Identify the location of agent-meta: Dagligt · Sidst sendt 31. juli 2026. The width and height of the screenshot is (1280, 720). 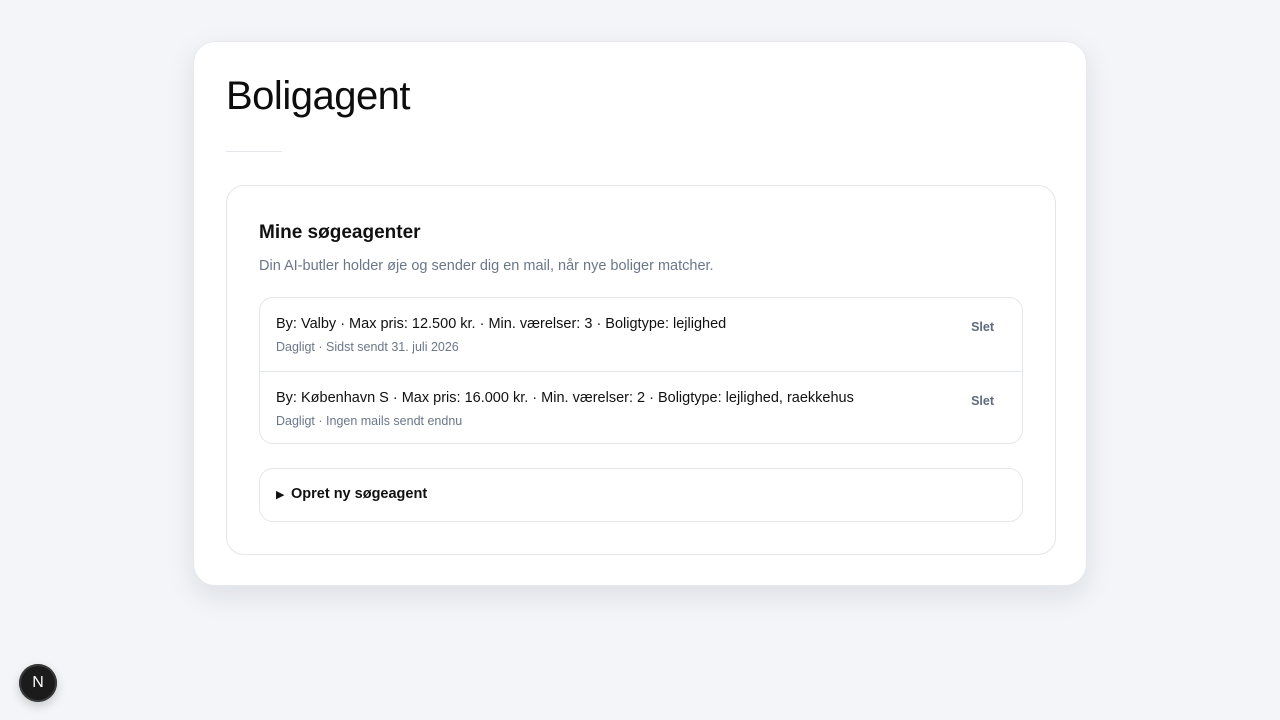
(367, 347).